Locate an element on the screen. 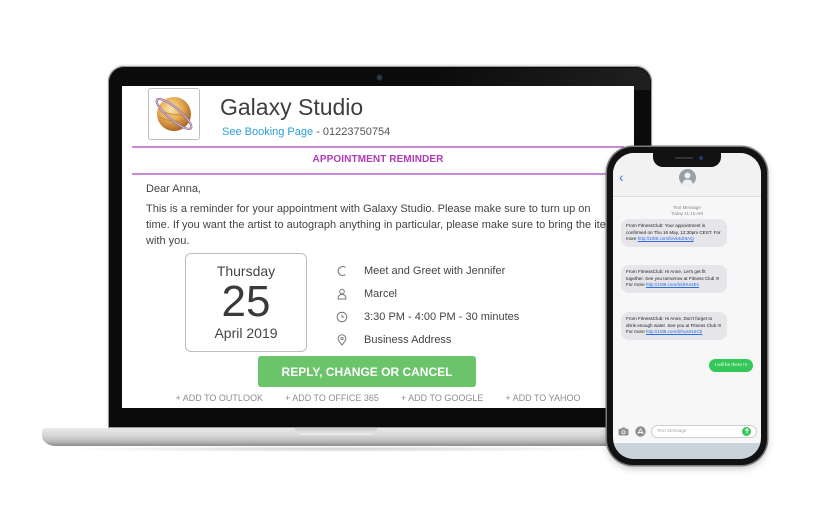 The width and height of the screenshot is (820, 527). detail-service: Meet and Greet with Jennifer is located at coordinates (426, 270).